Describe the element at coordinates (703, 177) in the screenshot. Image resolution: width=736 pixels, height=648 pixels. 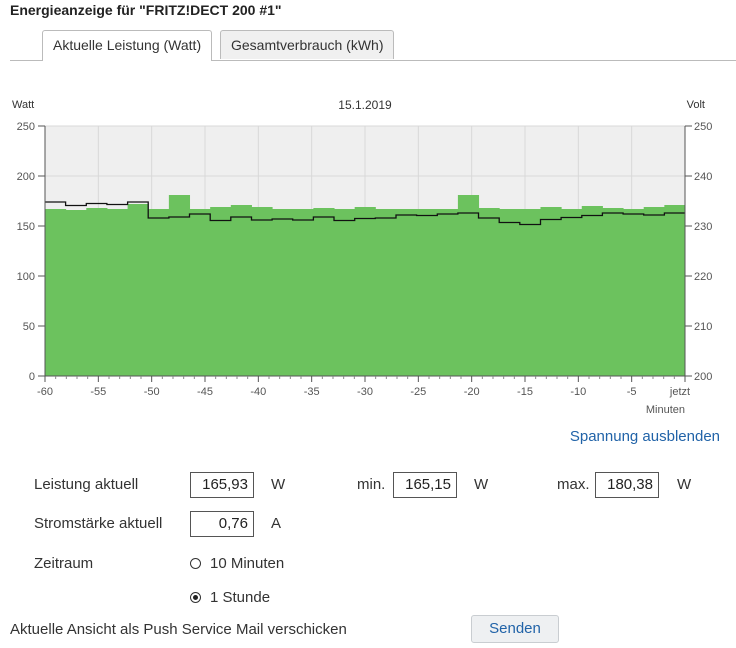
I see `right-tick-label: 240` at that location.